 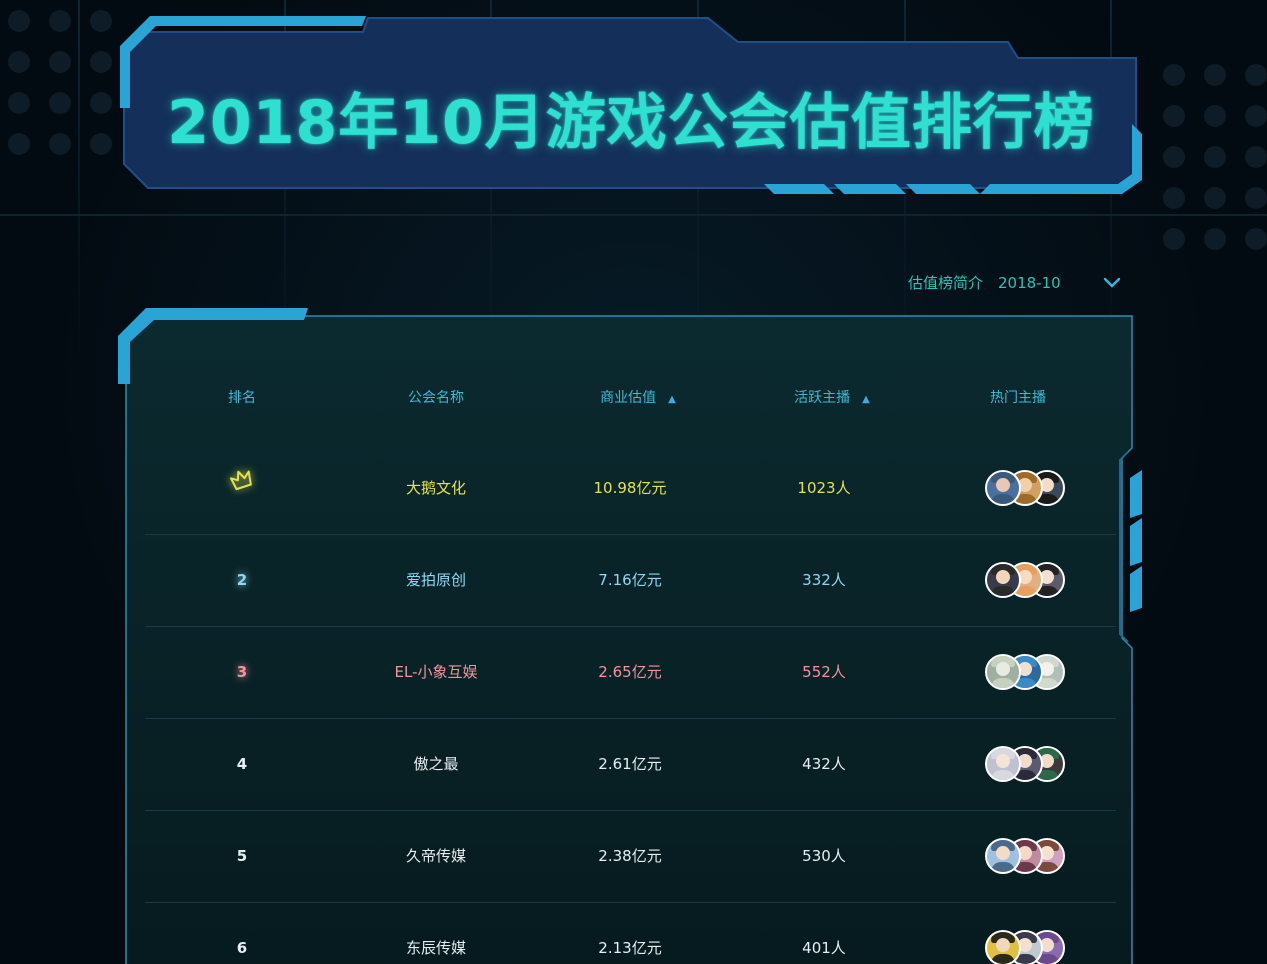 What do you see at coordinates (1018, 398) in the screenshot?
I see `column-header-hot: 热门主播` at bounding box center [1018, 398].